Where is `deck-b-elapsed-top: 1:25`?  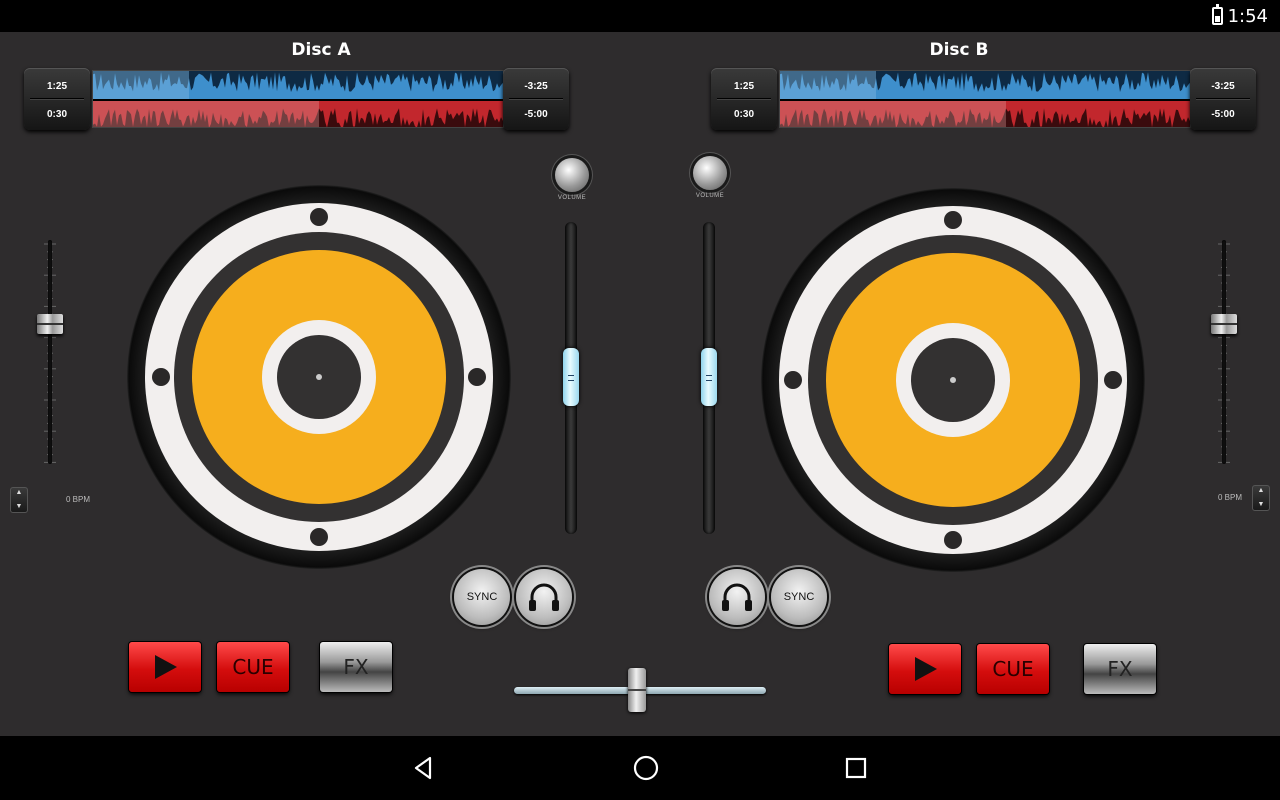 deck-b-elapsed-top: 1:25 is located at coordinates (743, 86).